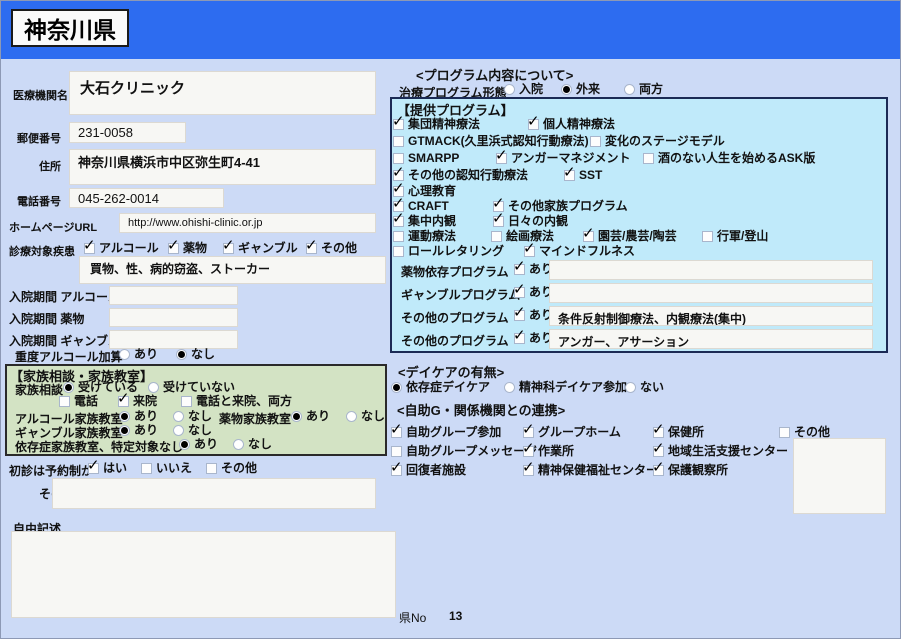 This screenshot has height=639, width=901. Describe the element at coordinates (365, 416) in the screenshot. I see `family-class-drug-no: なし` at that location.